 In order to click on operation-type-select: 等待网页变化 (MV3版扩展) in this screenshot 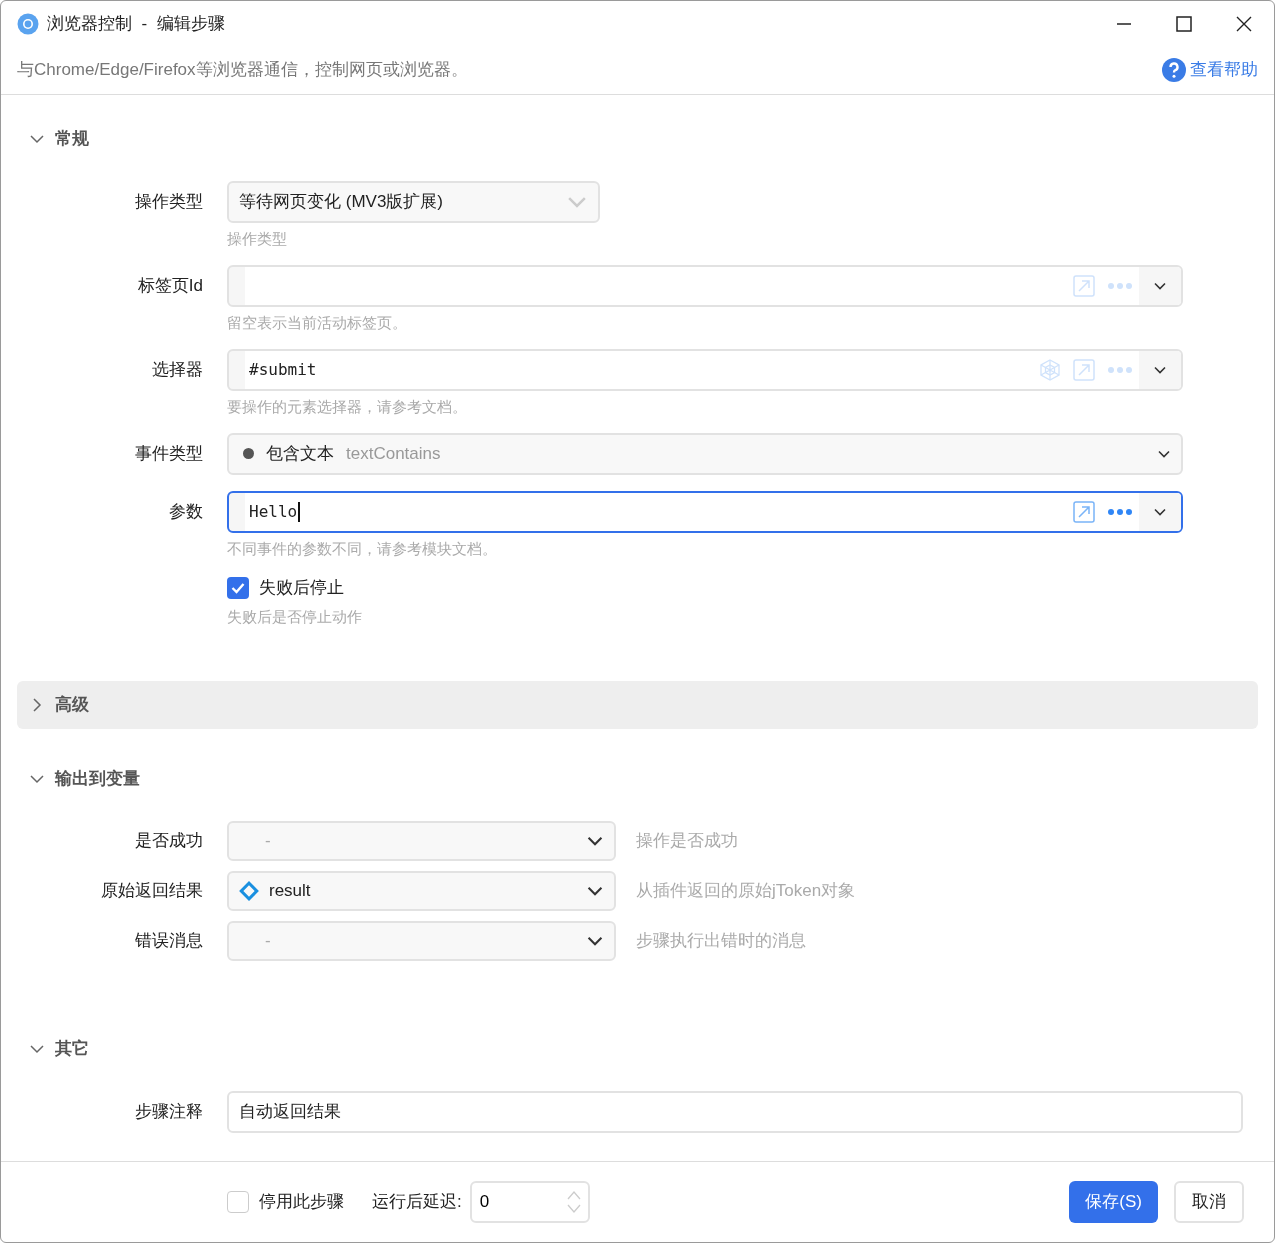, I will do `click(413, 201)`.